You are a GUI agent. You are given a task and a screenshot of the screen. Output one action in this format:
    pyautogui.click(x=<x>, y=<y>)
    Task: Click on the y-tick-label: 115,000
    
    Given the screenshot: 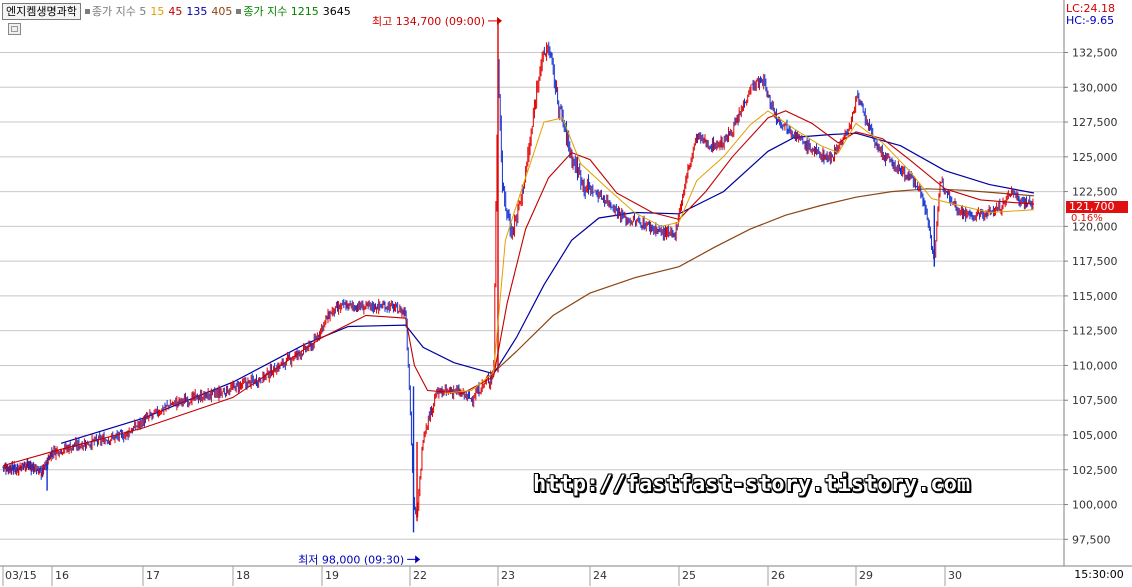 What is the action you would take?
    pyautogui.click(x=1095, y=296)
    